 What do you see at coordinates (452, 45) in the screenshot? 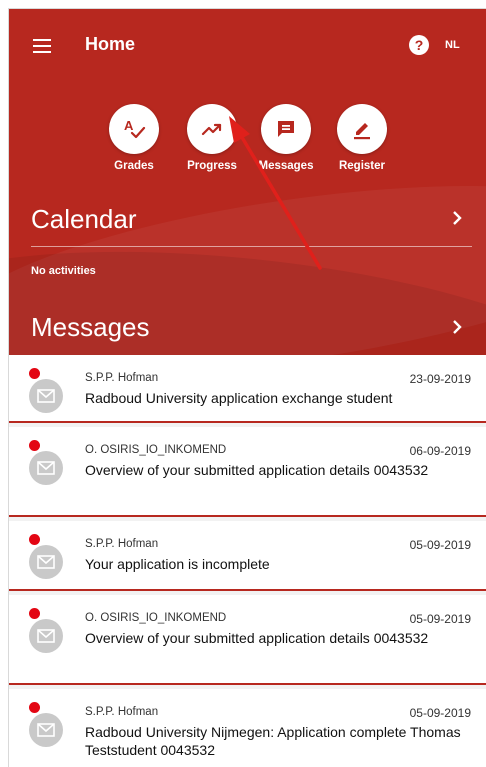
I see `language-switch: NL` at bounding box center [452, 45].